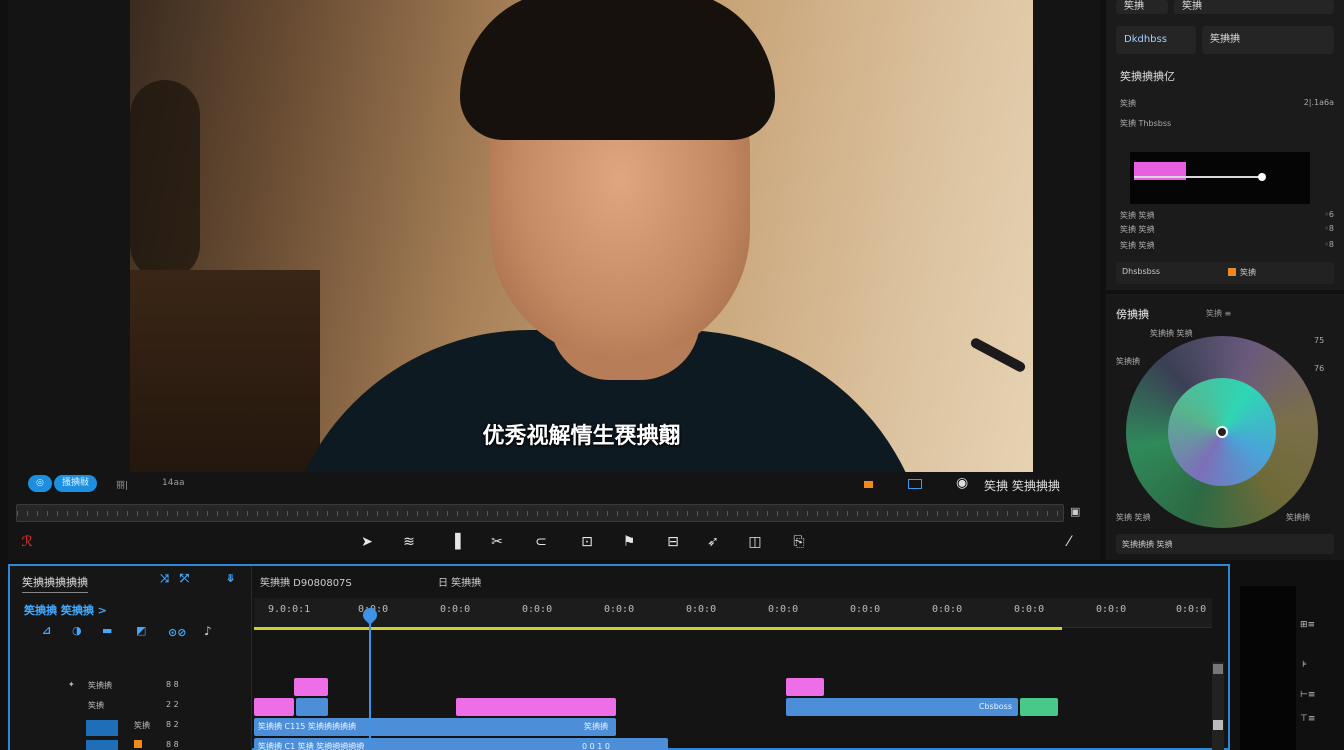 This screenshot has width=1344, height=750. I want to click on audio-icon: ♪, so click(208, 631).